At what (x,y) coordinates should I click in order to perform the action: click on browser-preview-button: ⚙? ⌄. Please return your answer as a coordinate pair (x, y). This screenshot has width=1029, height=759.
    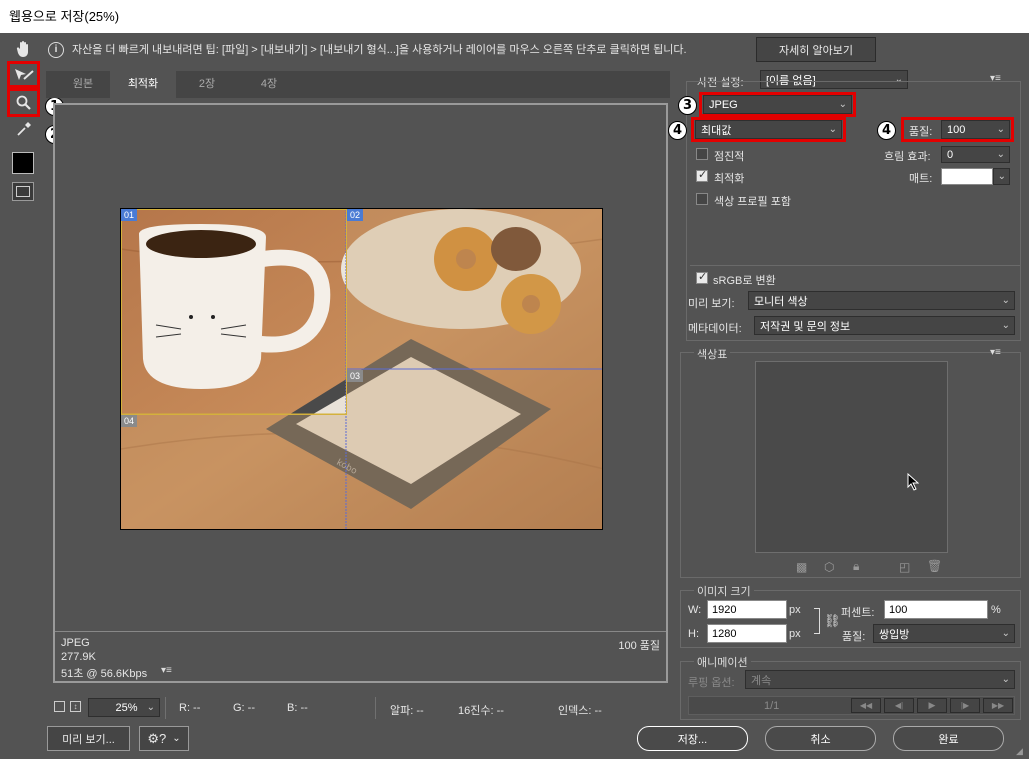
    Looking at the image, I should click on (164, 738).